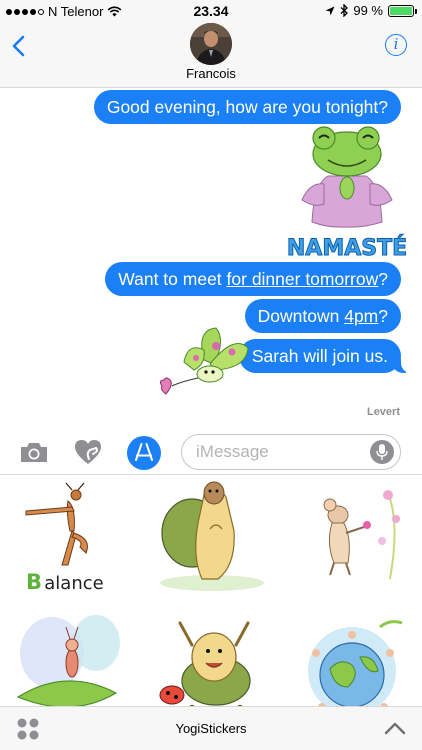 This screenshot has height=750, width=422. I want to click on input-bar, so click(211, 452).